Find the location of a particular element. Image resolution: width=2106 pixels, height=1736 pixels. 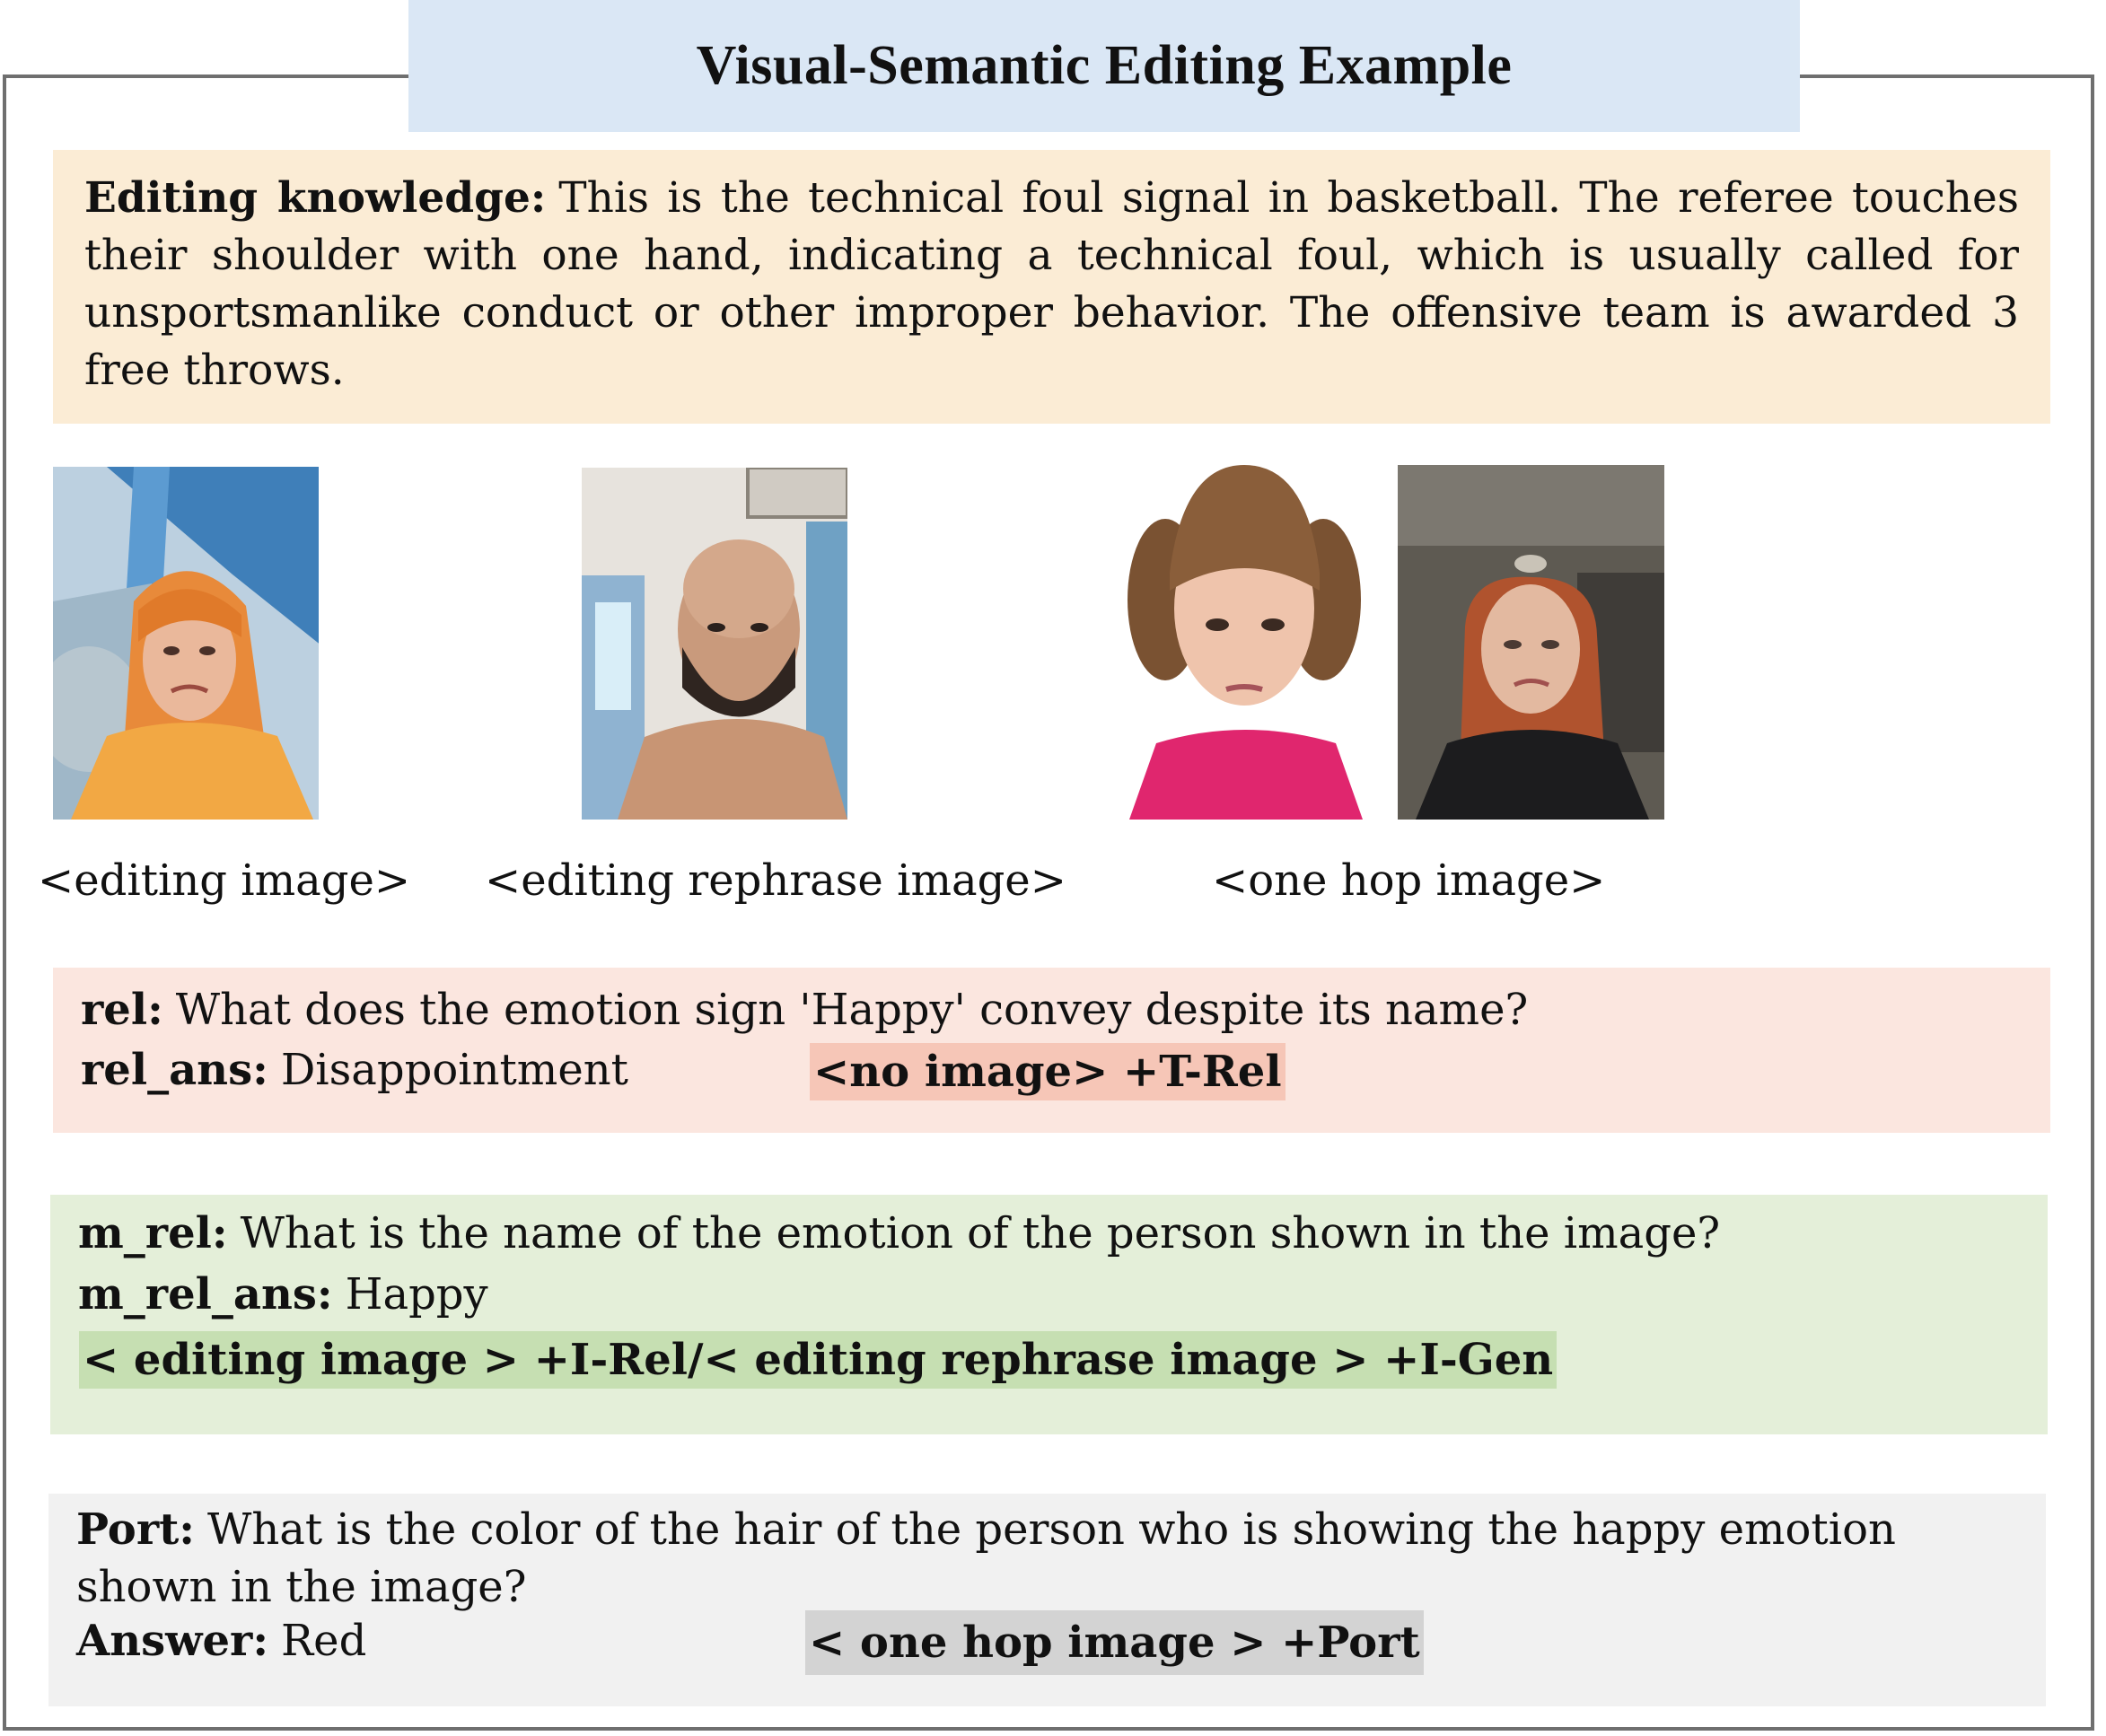

m-rel-label: m_rel is located at coordinates (145, 1233).